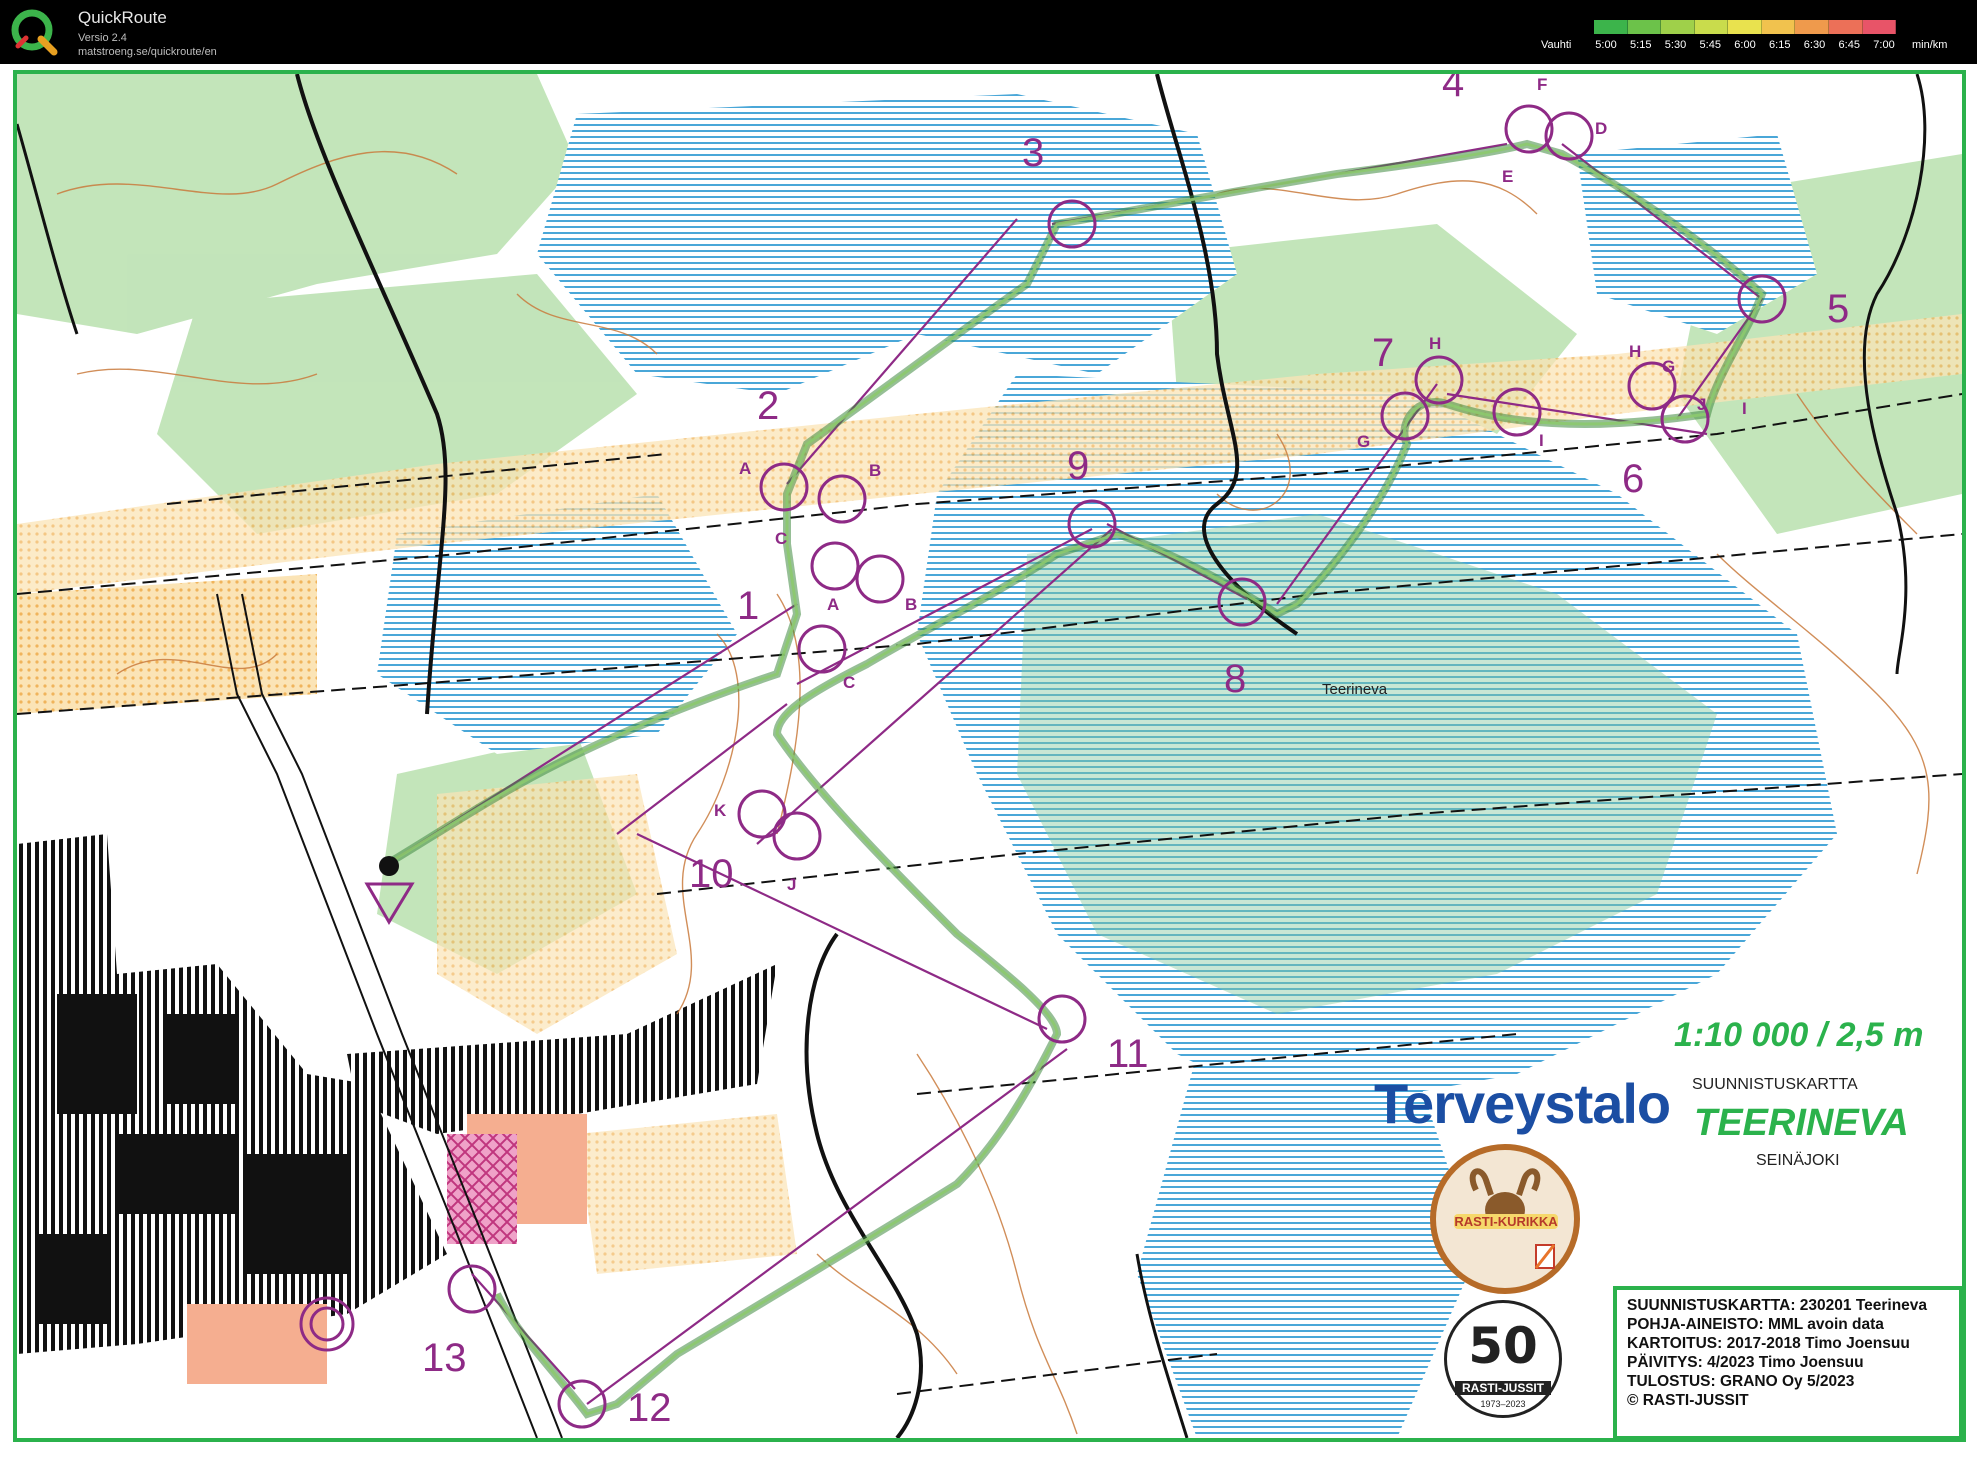  What do you see at coordinates (1355, 689) in the screenshot?
I see `area-label: Teerineva` at bounding box center [1355, 689].